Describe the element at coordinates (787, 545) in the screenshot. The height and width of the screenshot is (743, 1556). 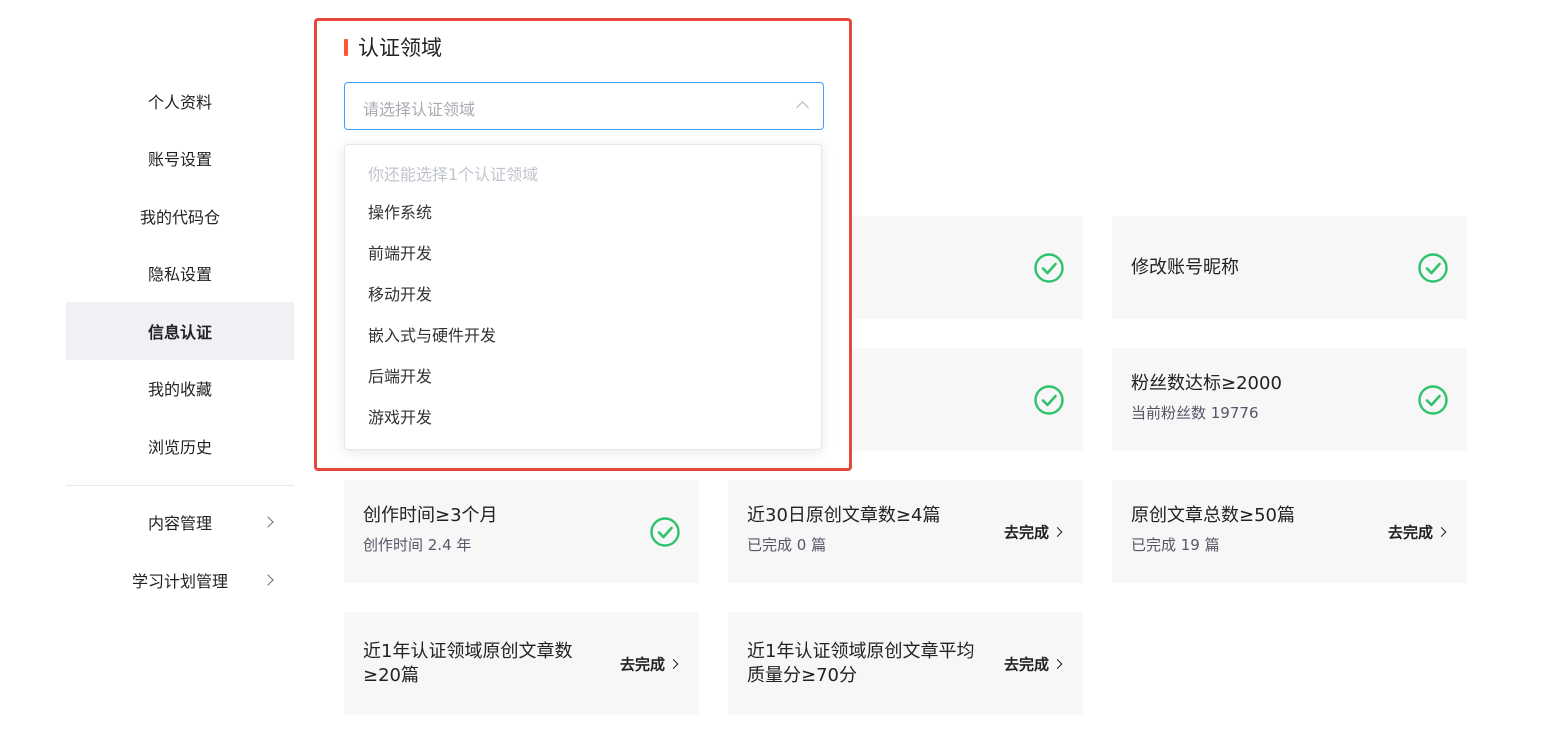
I see `condition-subtitle: 已完成 0 篇` at that location.